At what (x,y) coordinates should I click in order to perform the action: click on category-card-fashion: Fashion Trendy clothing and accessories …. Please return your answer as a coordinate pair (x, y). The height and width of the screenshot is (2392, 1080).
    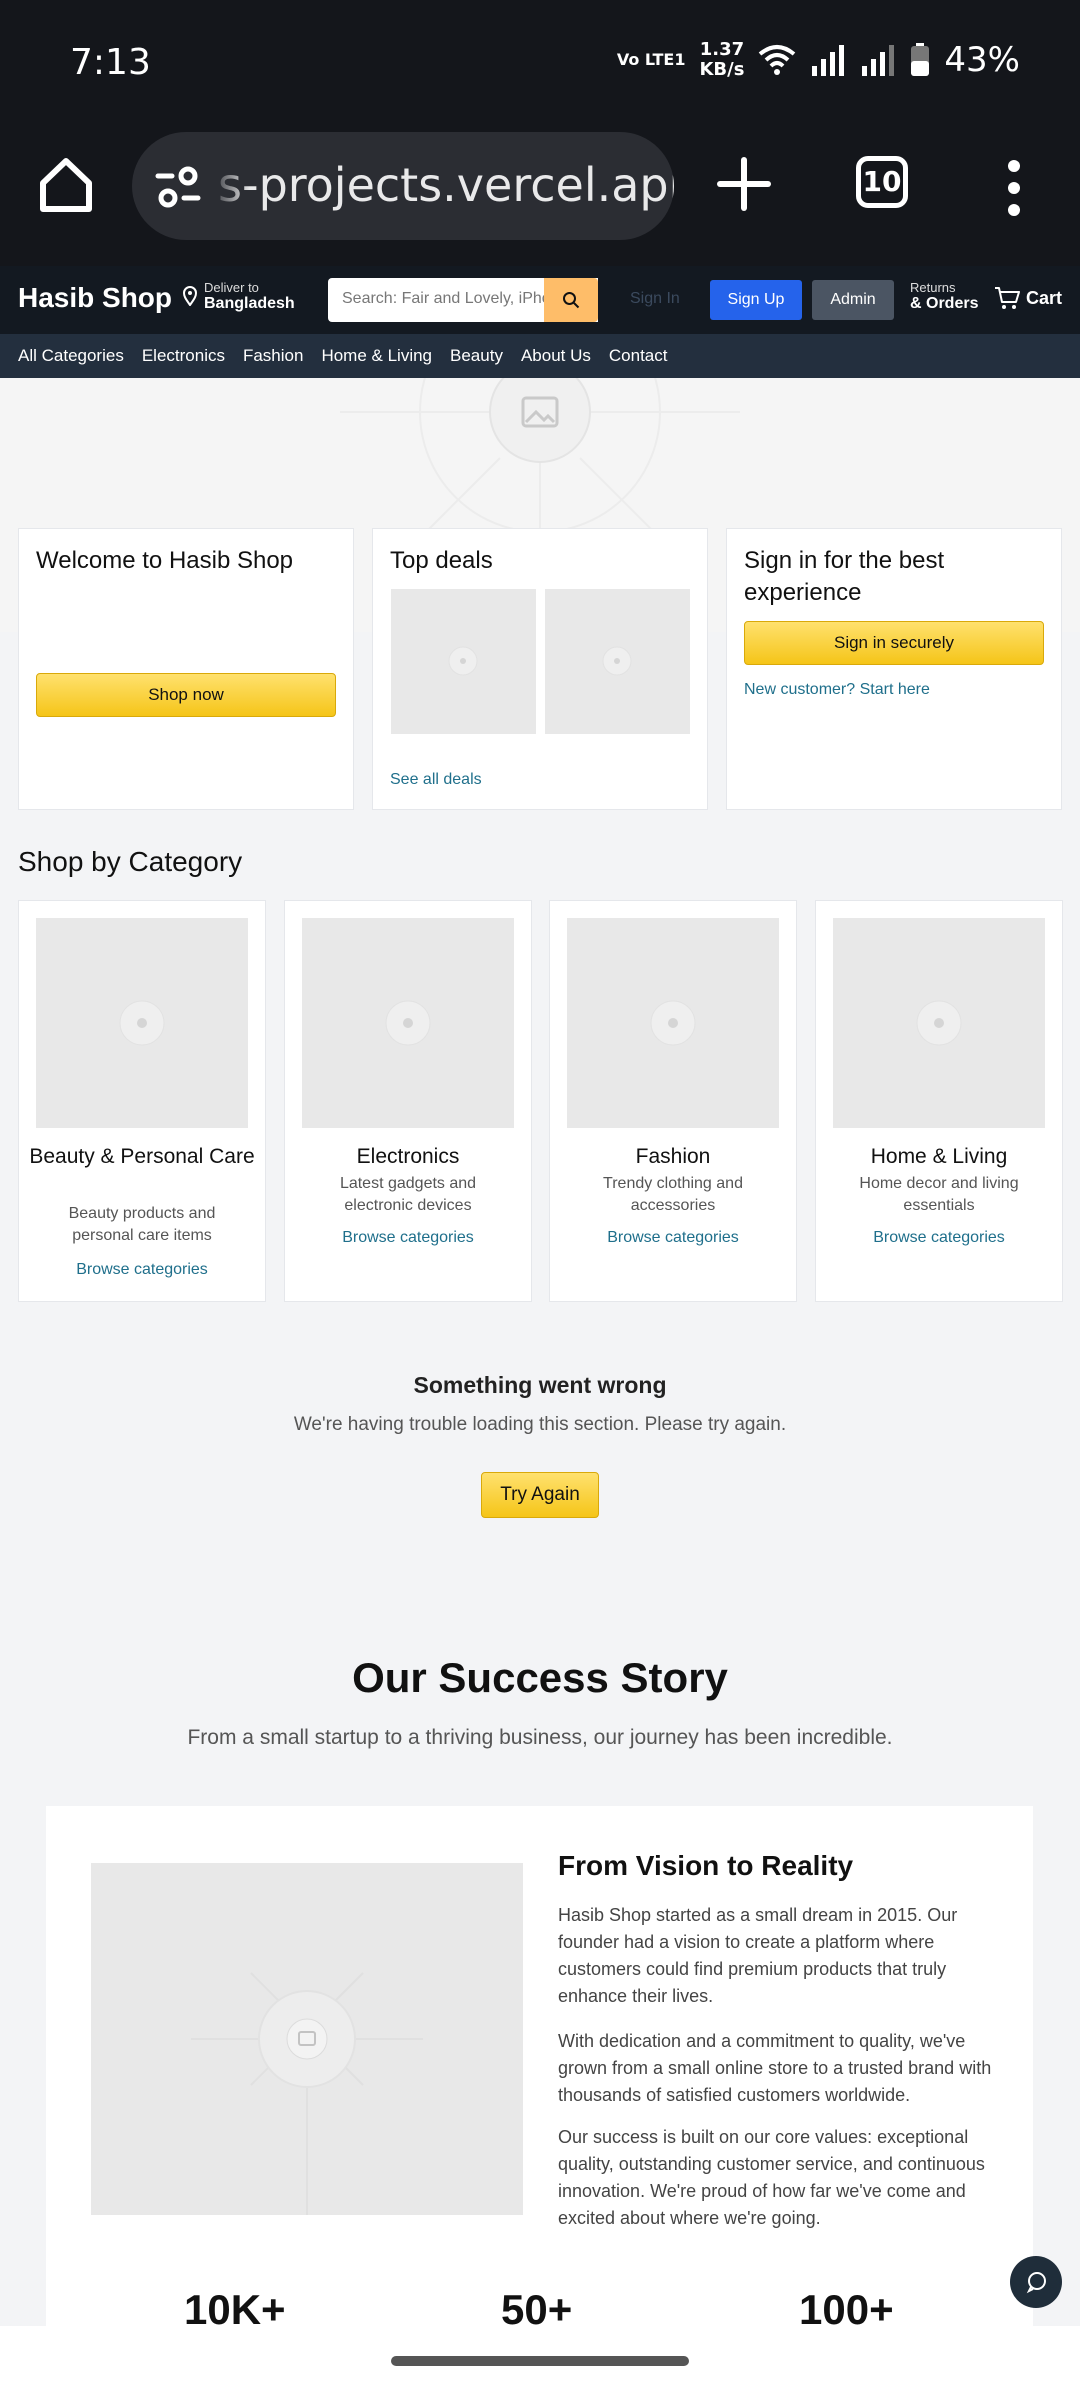
    Looking at the image, I should click on (673, 1101).